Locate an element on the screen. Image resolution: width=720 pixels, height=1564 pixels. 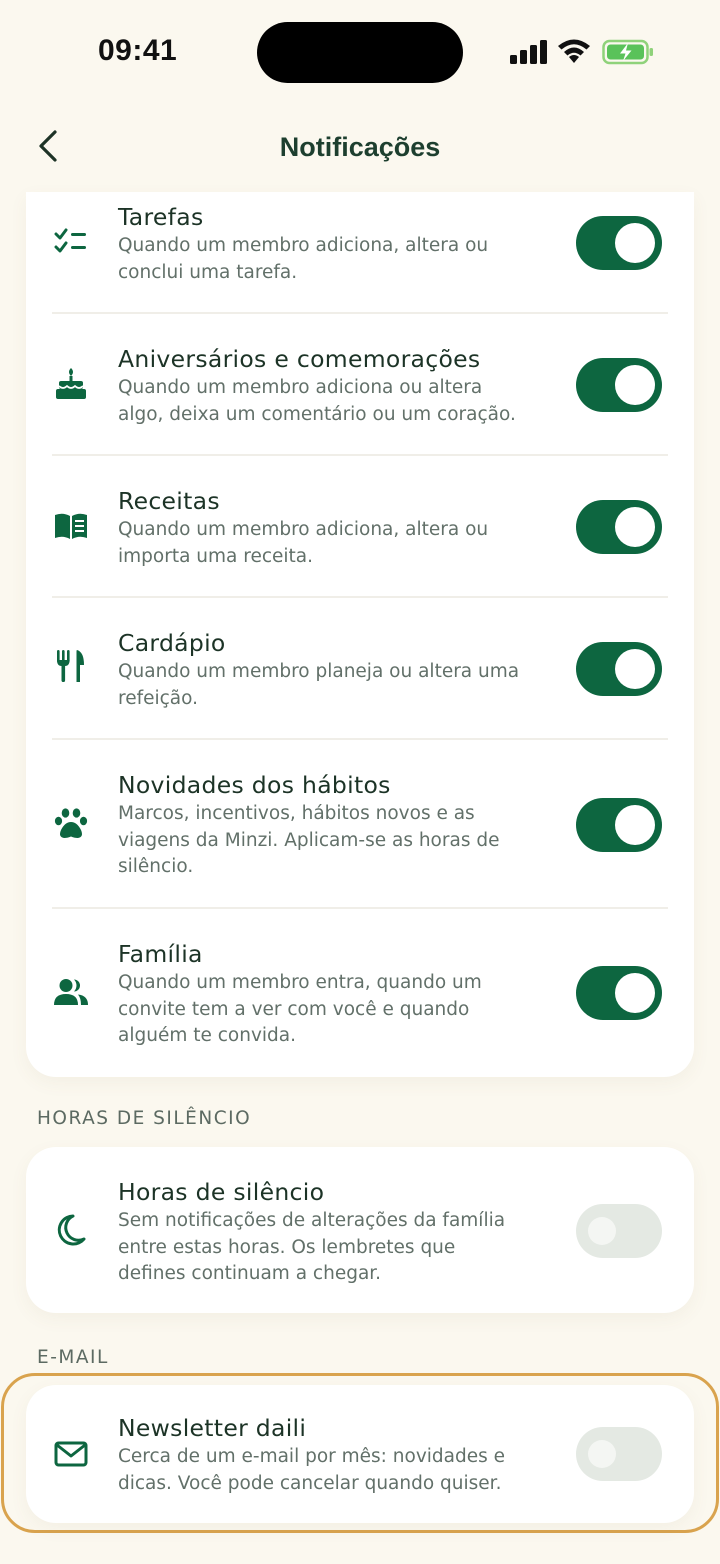
toggle-birthdays is located at coordinates (619, 385).